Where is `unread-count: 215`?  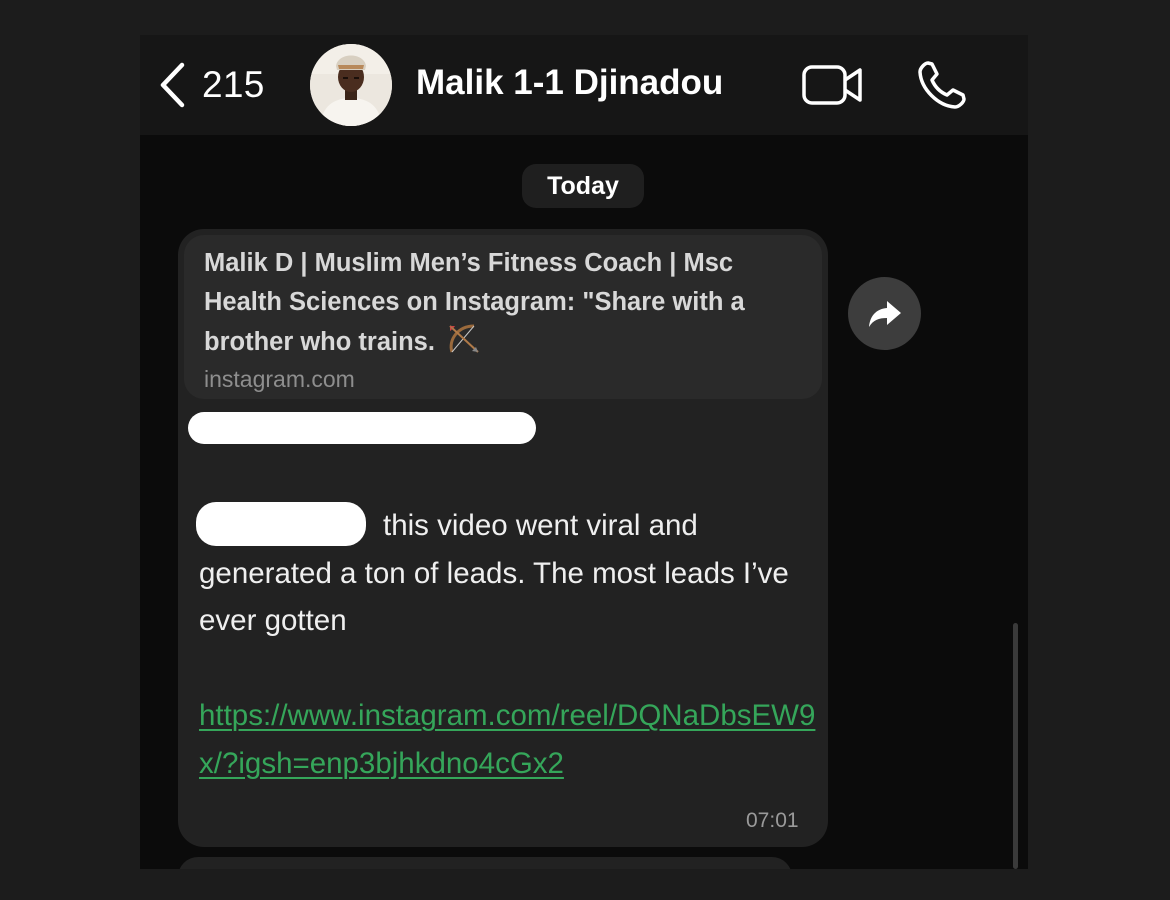
unread-count: 215 is located at coordinates (233, 84).